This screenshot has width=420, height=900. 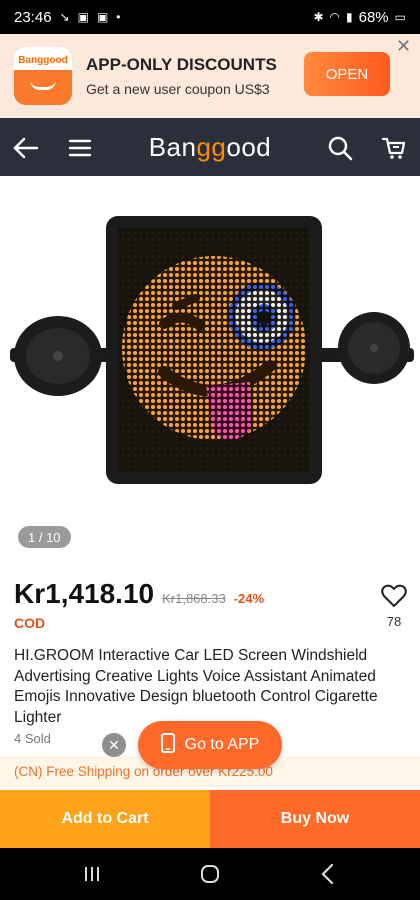 I want to click on back-arrow-icon, so click(x=26, y=148).